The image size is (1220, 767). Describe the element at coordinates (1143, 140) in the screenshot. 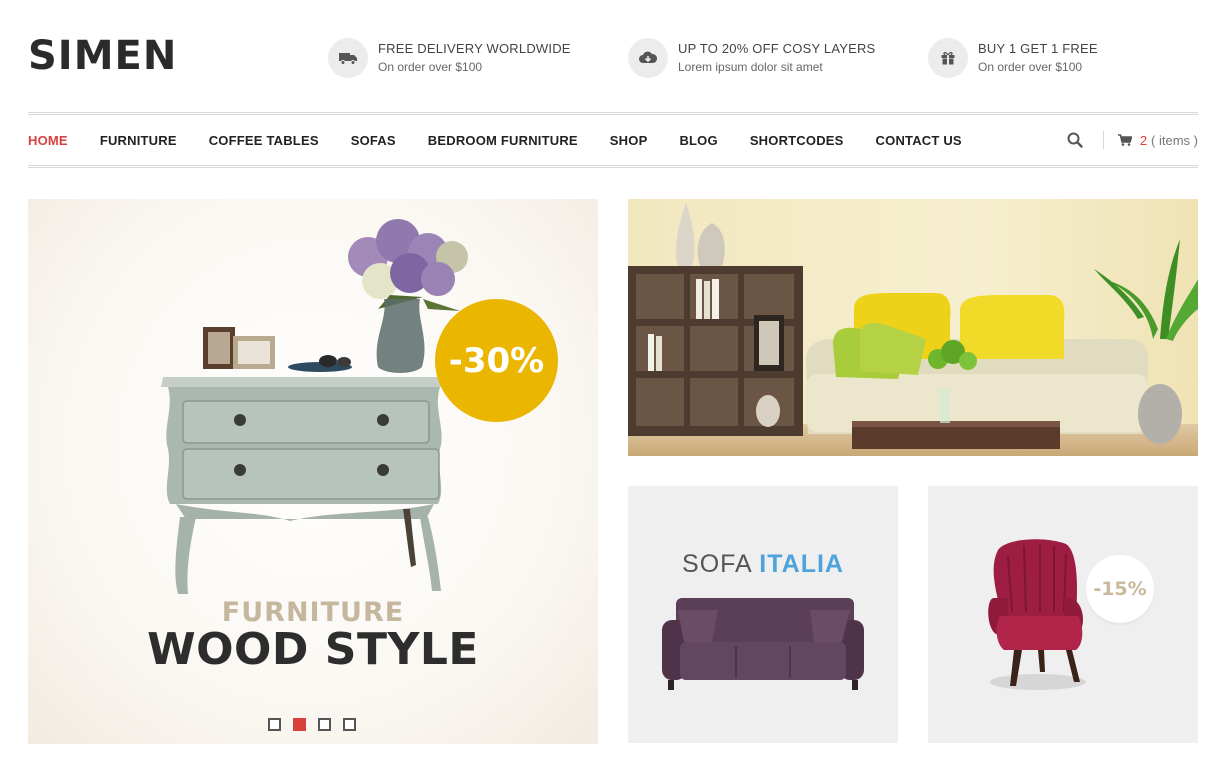

I see `cart-count: 2` at that location.